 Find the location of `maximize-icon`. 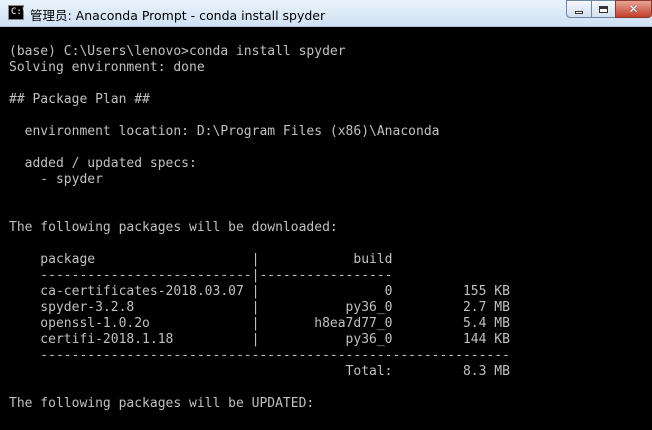

maximize-icon is located at coordinates (603, 9).